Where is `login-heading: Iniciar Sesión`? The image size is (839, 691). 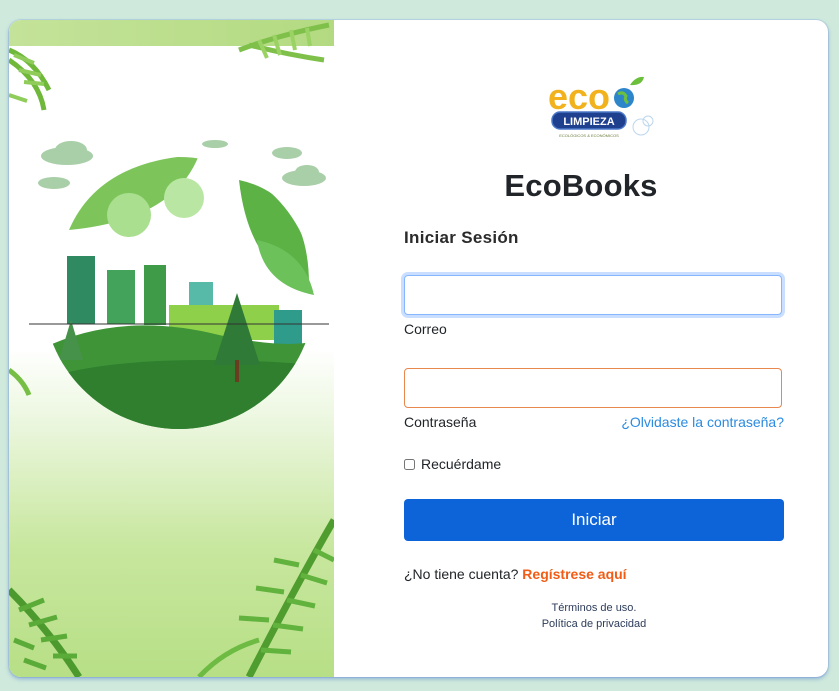 login-heading: Iniciar Sesión is located at coordinates (461, 237).